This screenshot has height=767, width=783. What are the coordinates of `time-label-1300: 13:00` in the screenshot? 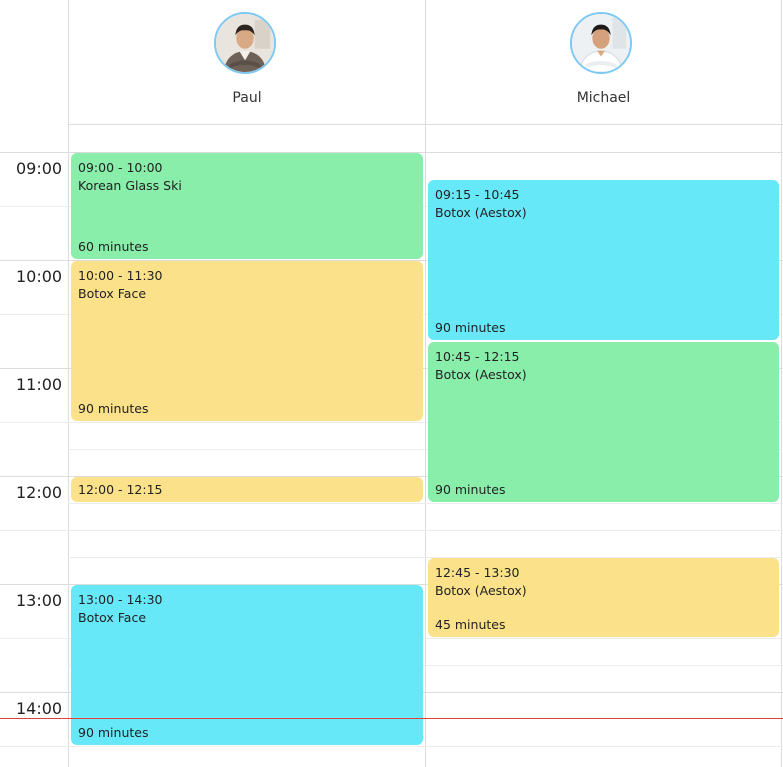 It's located at (39, 600).